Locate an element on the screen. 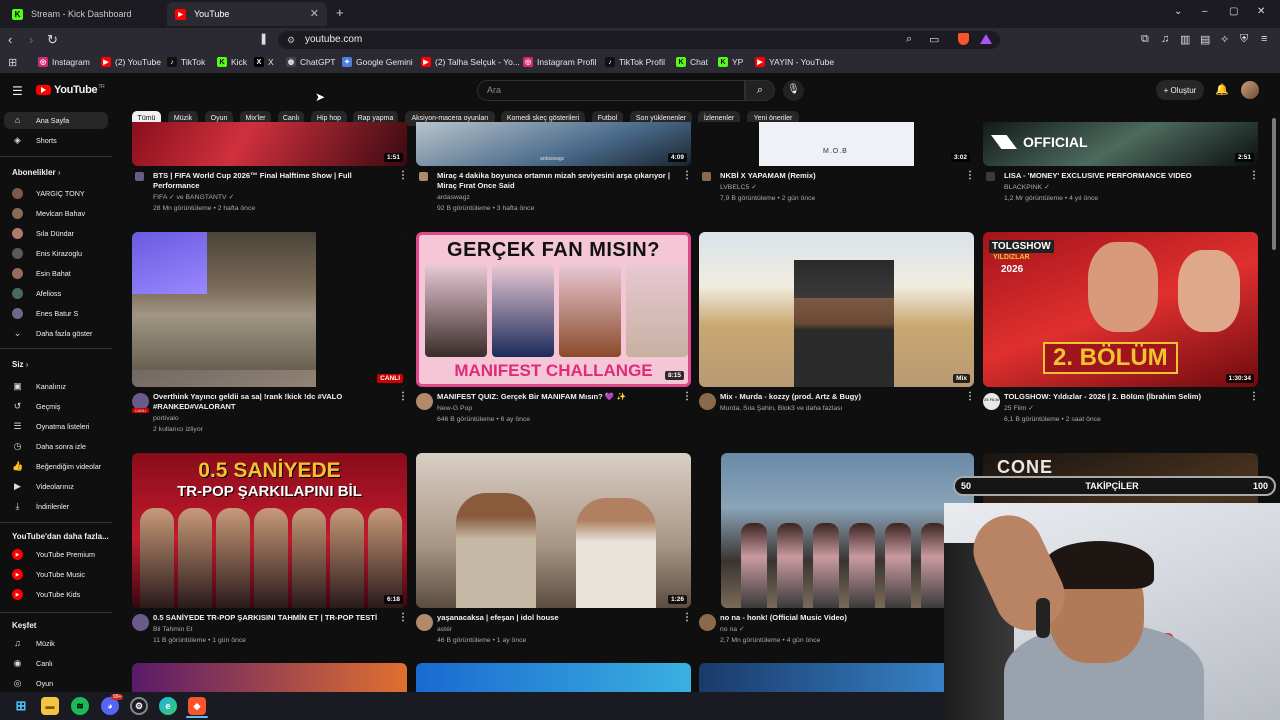  bookmark-item: XX is located at coordinates (264, 62).